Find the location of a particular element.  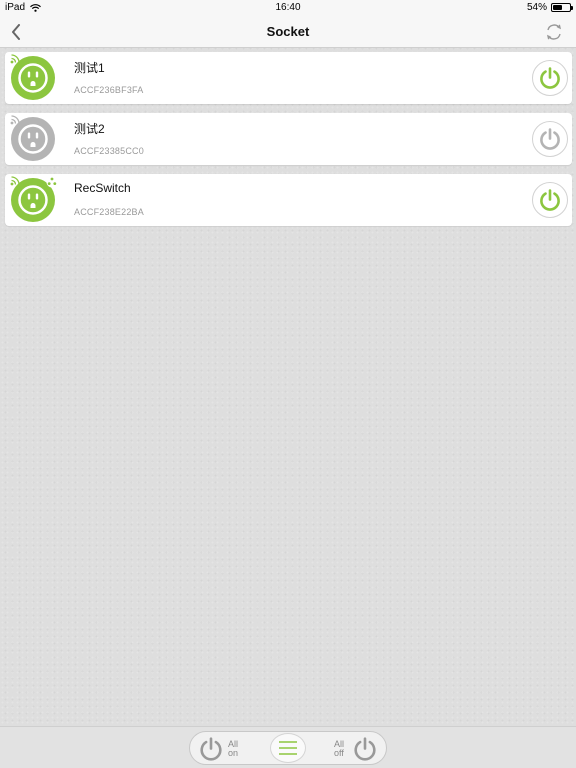

page-title: Socket is located at coordinates (288, 31).